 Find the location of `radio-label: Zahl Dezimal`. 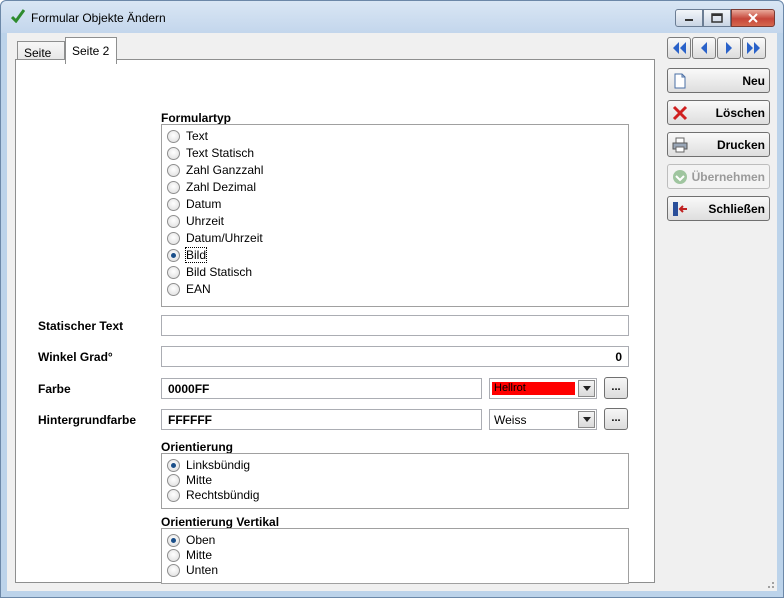

radio-label: Zahl Dezimal is located at coordinates (221, 187).